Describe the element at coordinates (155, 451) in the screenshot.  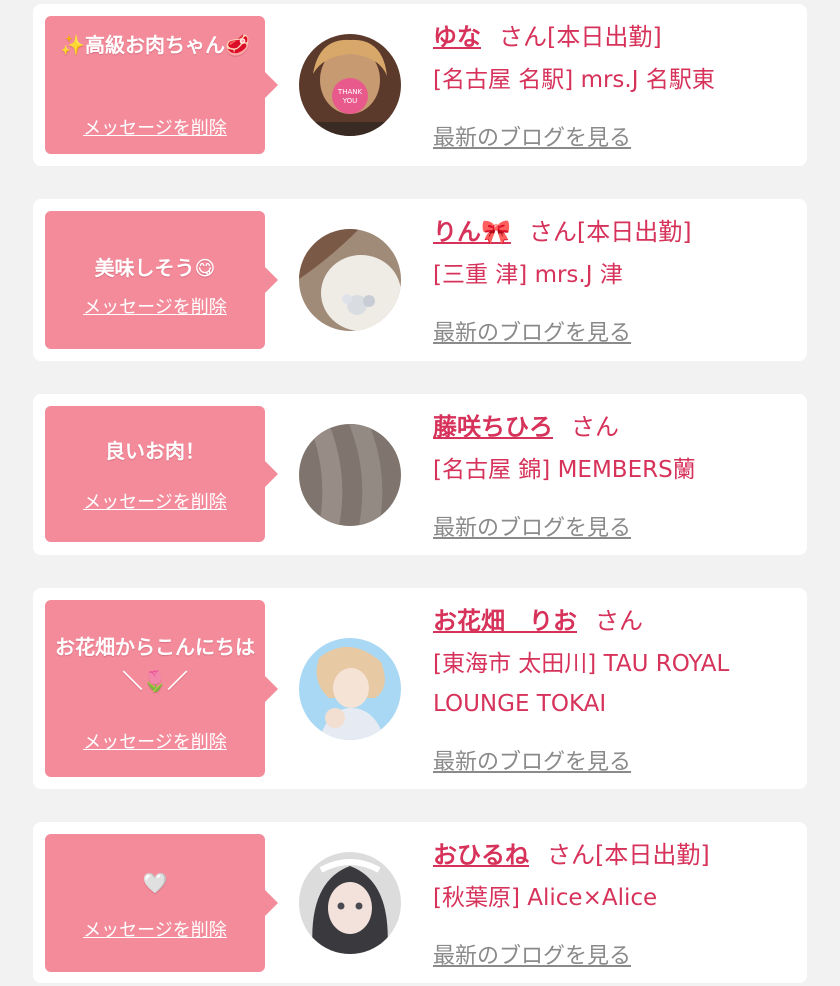
I see `message-text: 良いお肉！` at that location.